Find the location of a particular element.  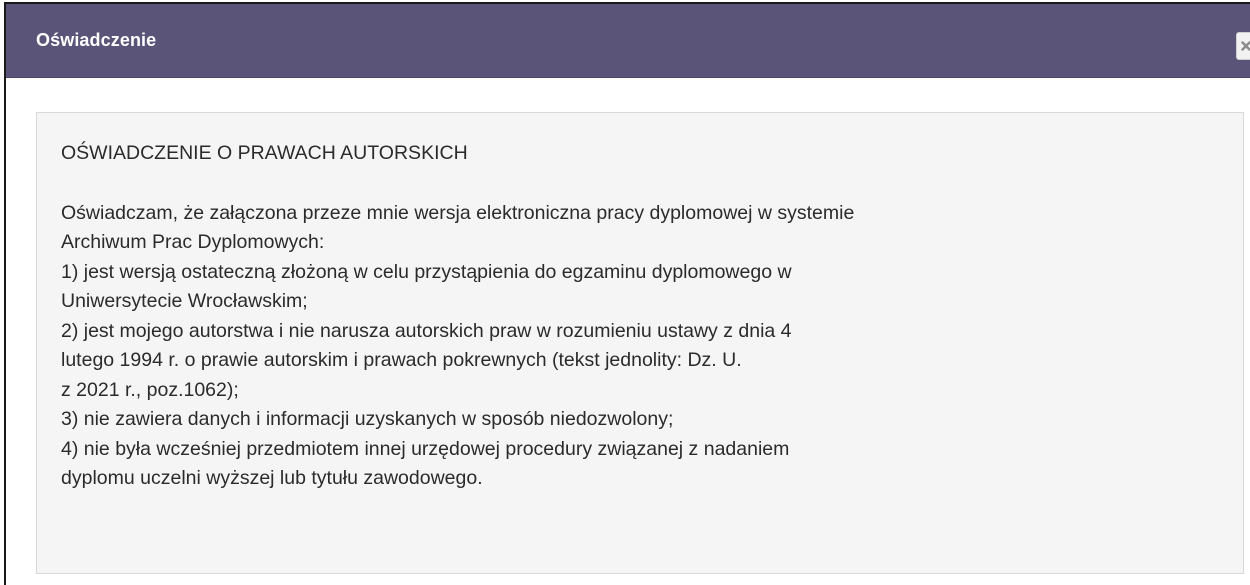

statement-line: Uniwersytecie Wrocławskim; is located at coordinates (184, 301).